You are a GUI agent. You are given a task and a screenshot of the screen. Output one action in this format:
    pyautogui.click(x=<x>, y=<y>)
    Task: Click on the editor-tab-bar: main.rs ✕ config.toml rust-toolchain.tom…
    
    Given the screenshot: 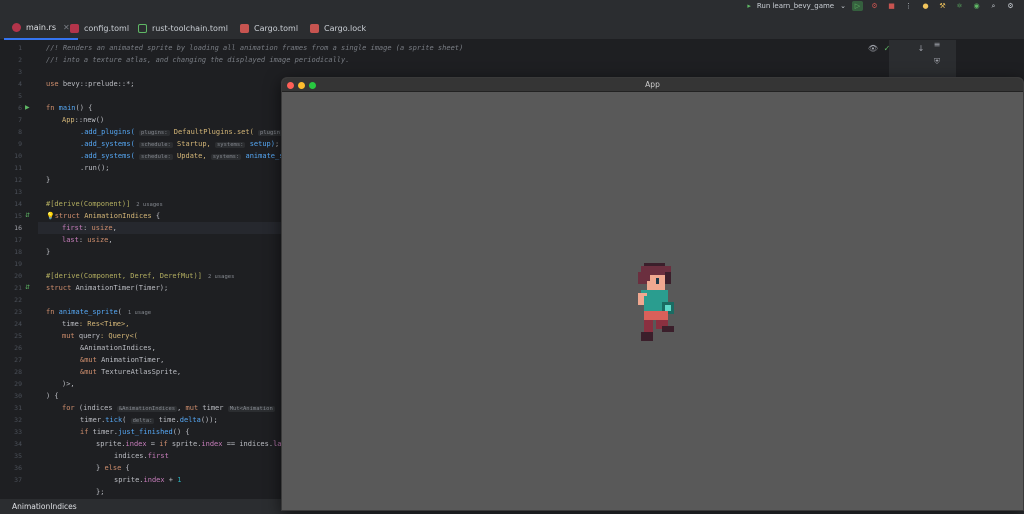 What is the action you would take?
    pyautogui.click(x=512, y=20)
    